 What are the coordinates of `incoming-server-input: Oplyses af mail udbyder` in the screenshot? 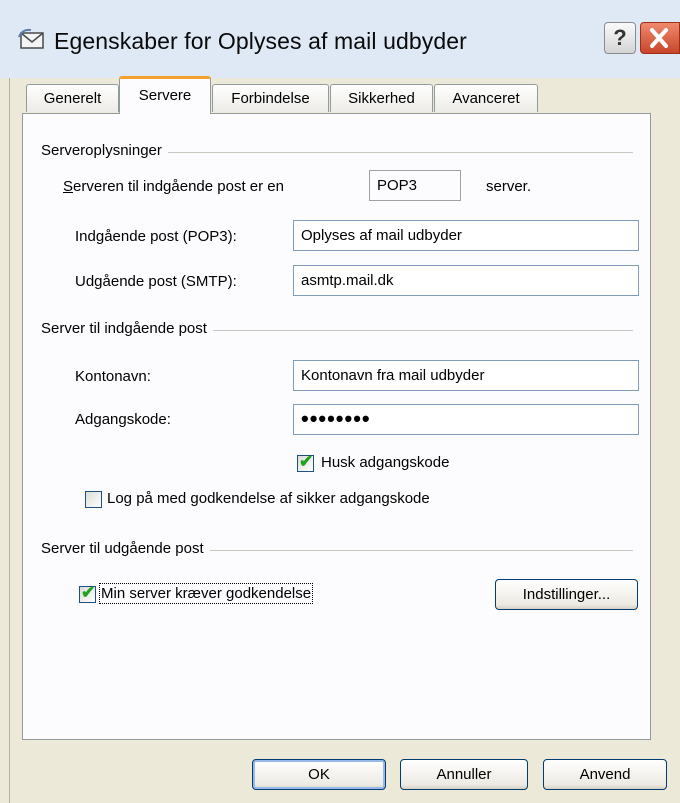 It's located at (466, 235).